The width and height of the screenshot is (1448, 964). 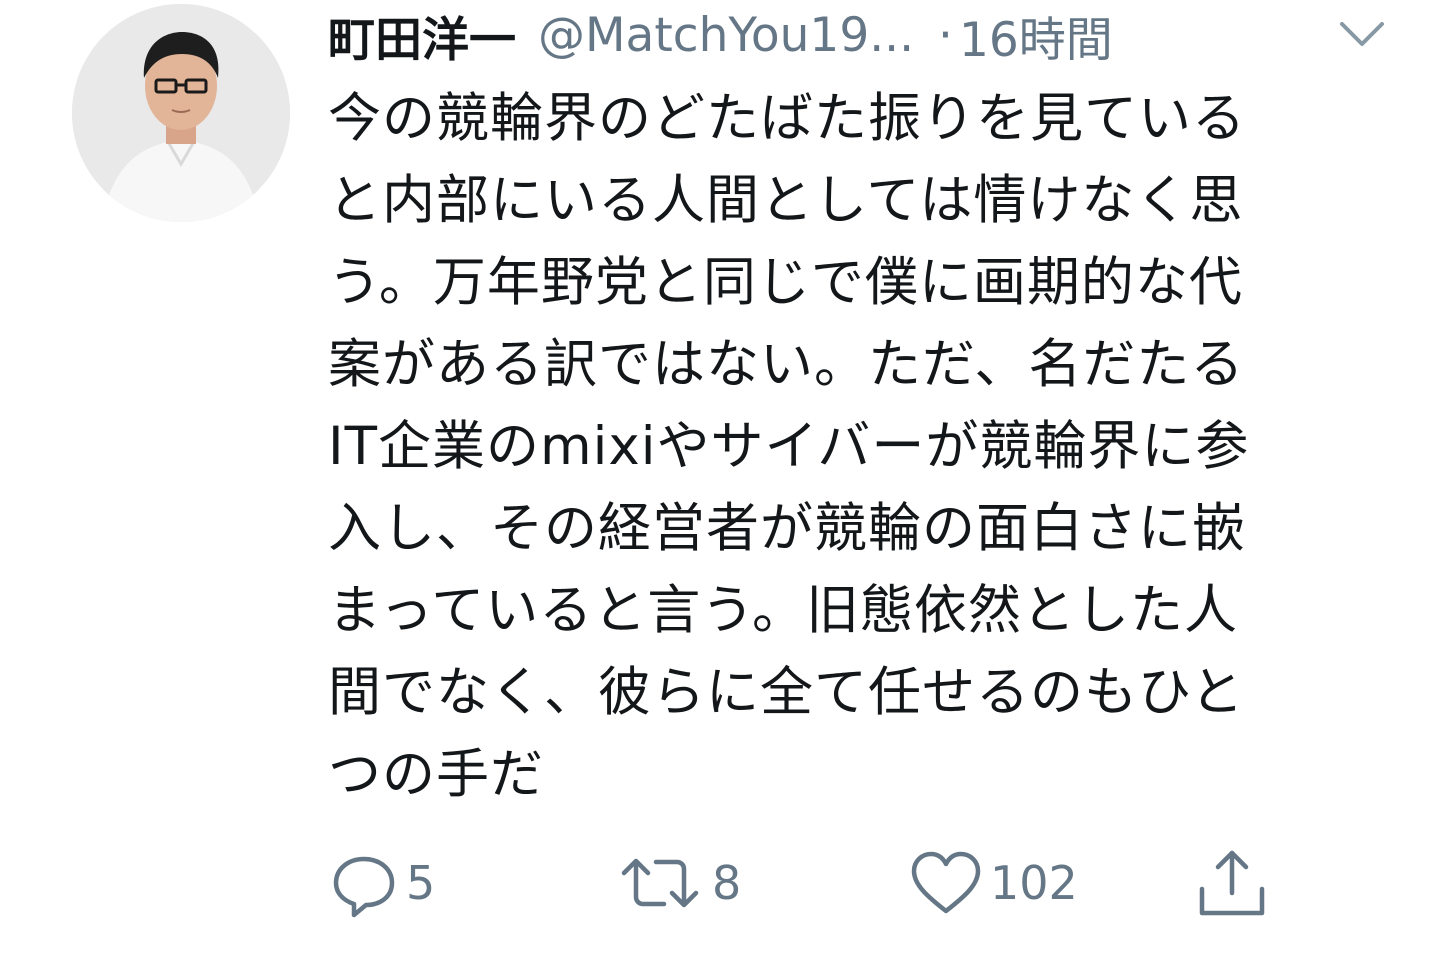 I want to click on tweet-text-line: う。万年野党と同じで僕に画期的な代, so click(x=785, y=282).